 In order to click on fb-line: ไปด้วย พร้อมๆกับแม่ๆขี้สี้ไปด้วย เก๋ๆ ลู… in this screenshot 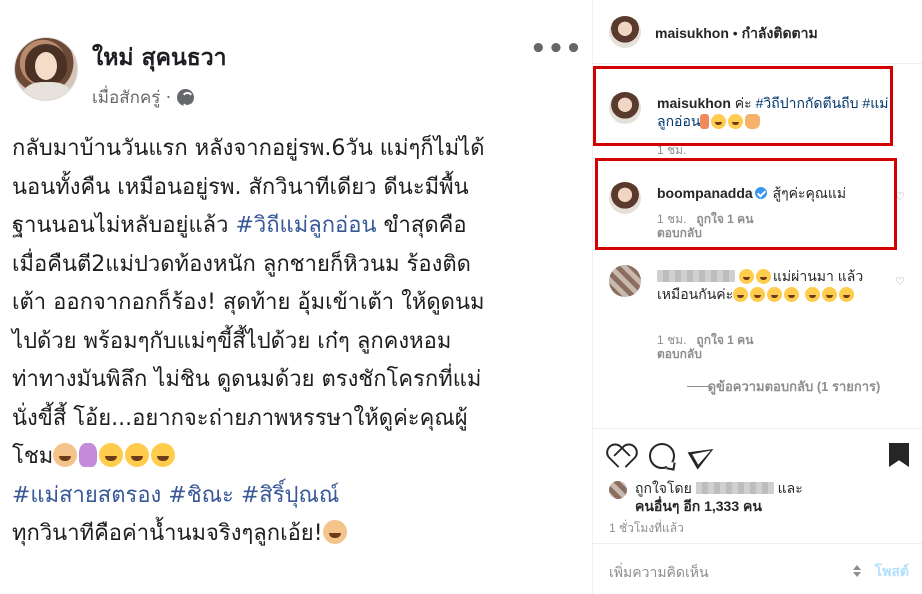, I will do `click(232, 341)`.